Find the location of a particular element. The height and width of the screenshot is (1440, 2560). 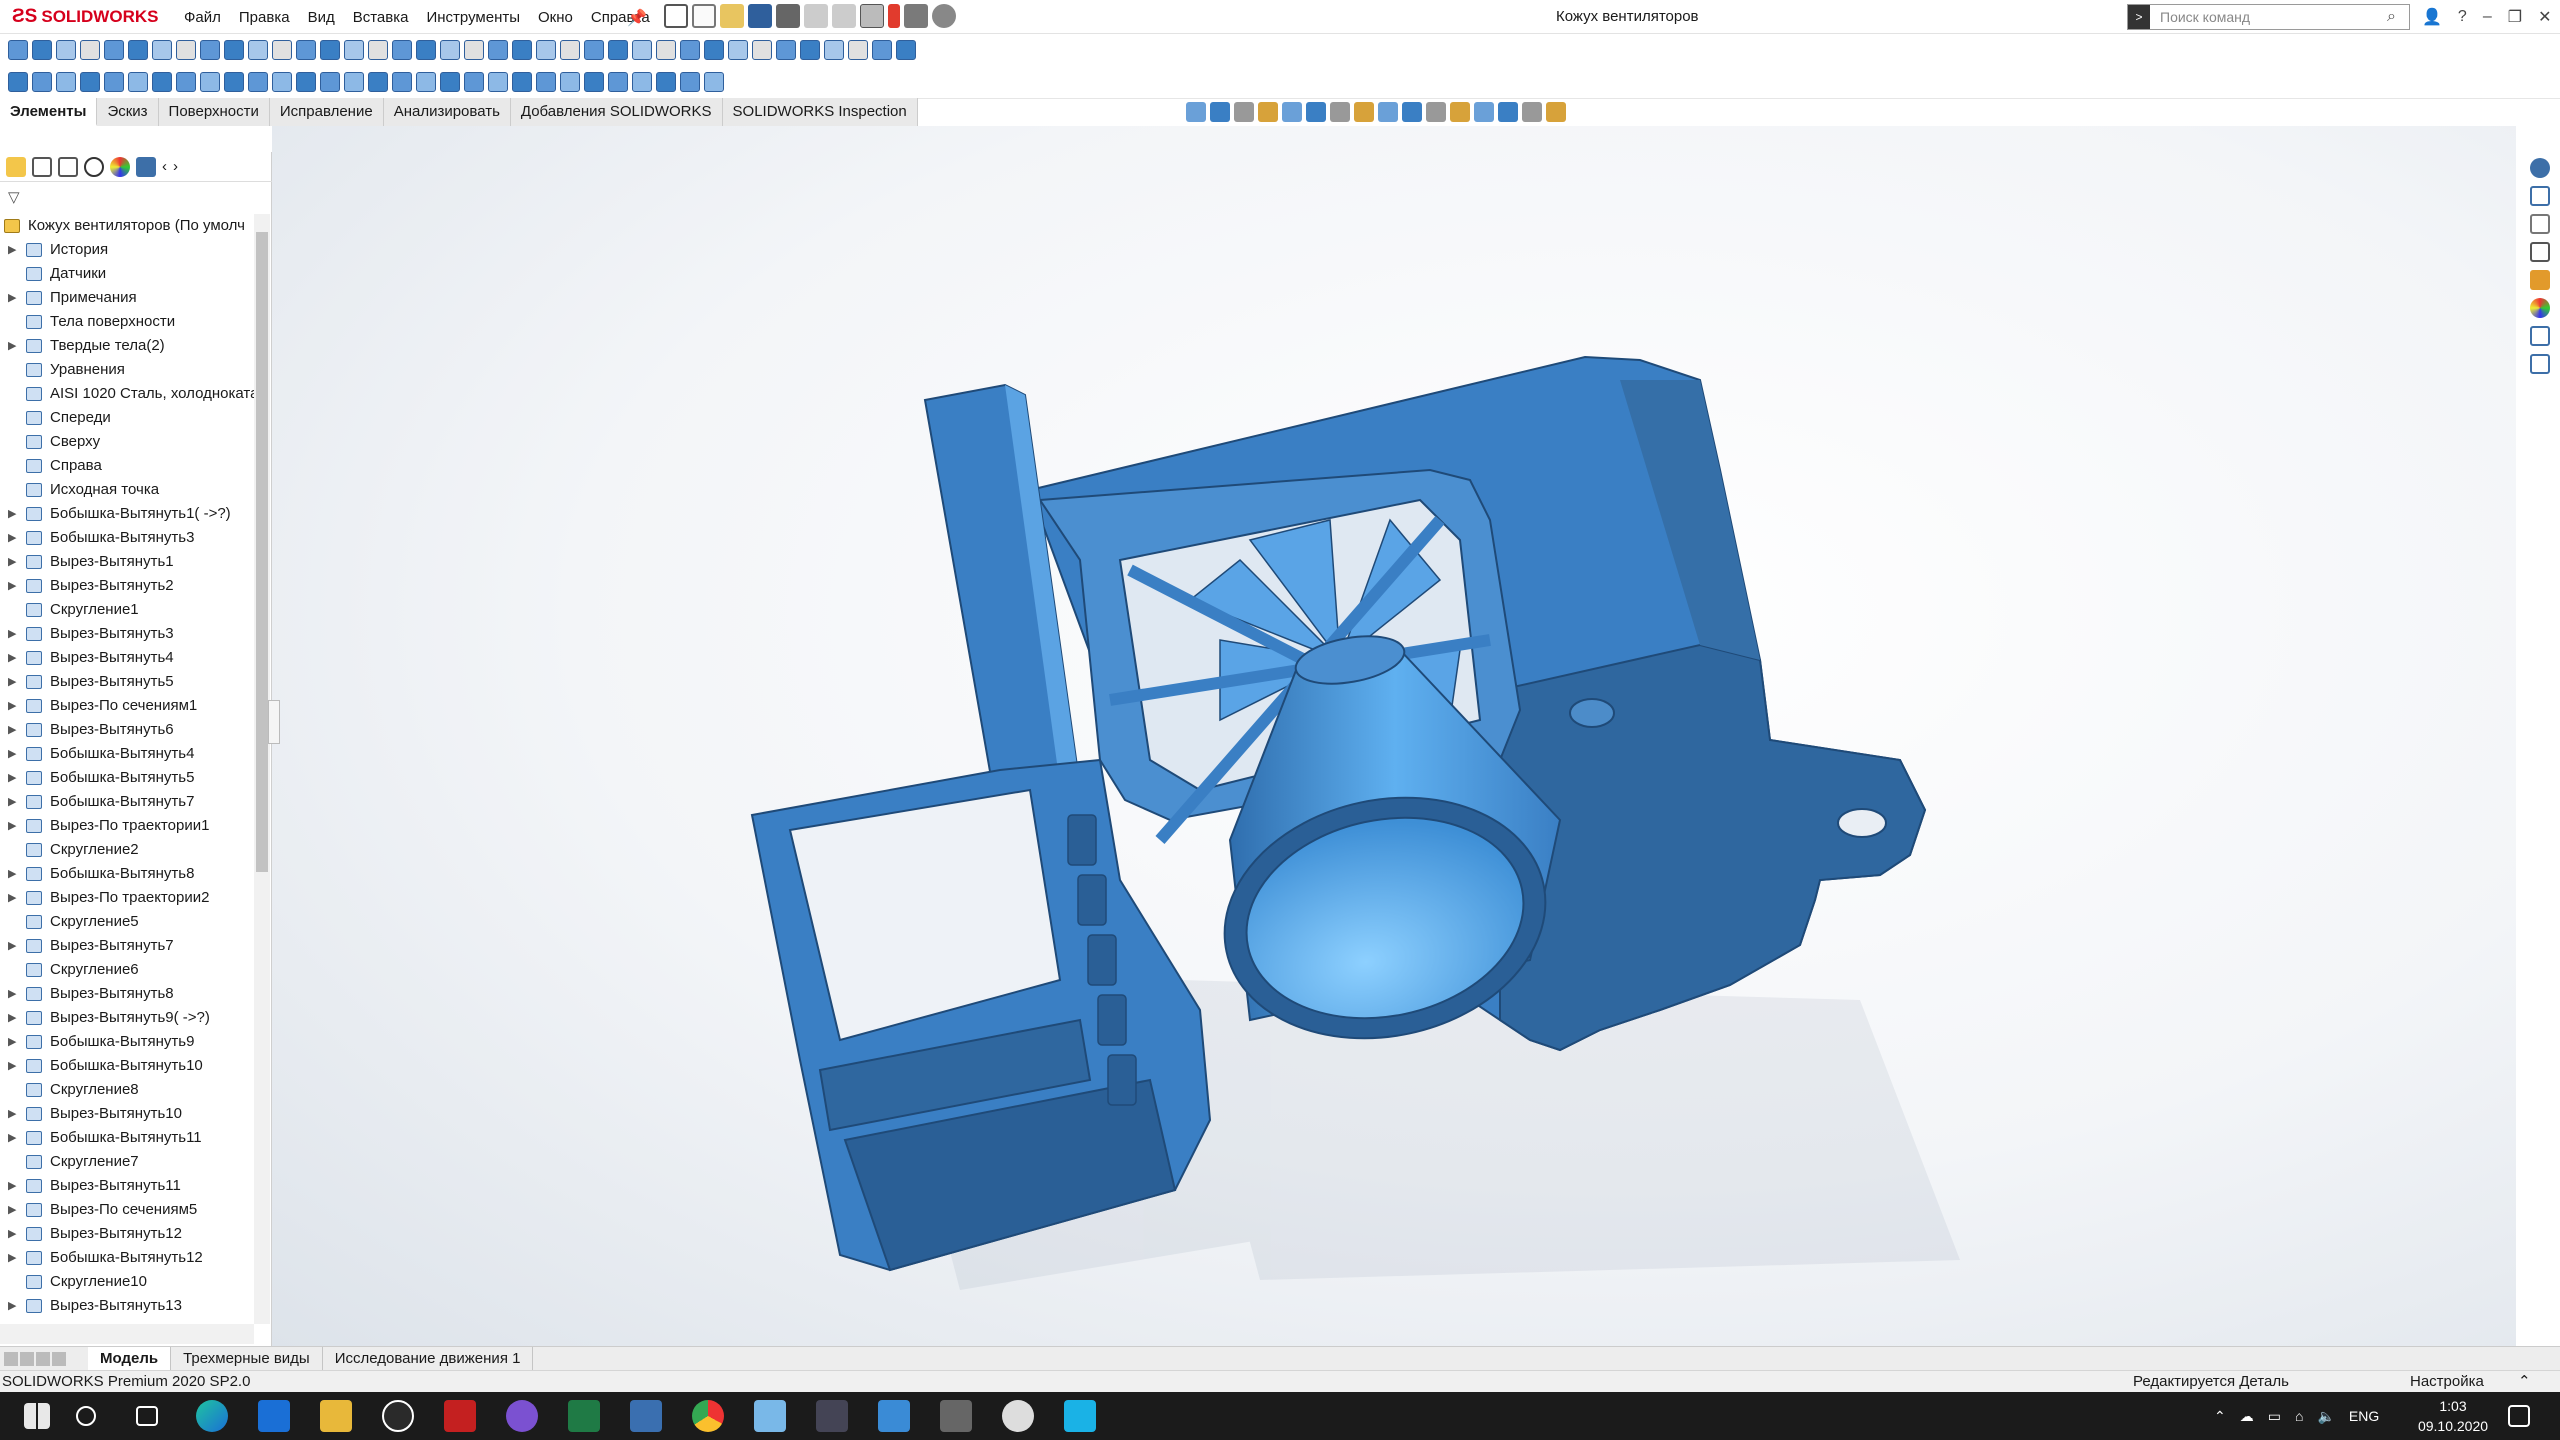

new-document-icon is located at coordinates (704, 16).